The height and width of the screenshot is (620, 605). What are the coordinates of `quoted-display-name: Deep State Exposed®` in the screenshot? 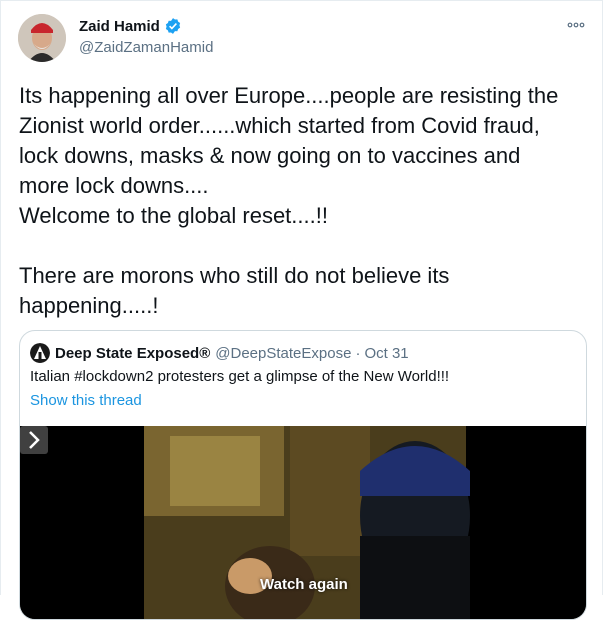 It's located at (132, 353).